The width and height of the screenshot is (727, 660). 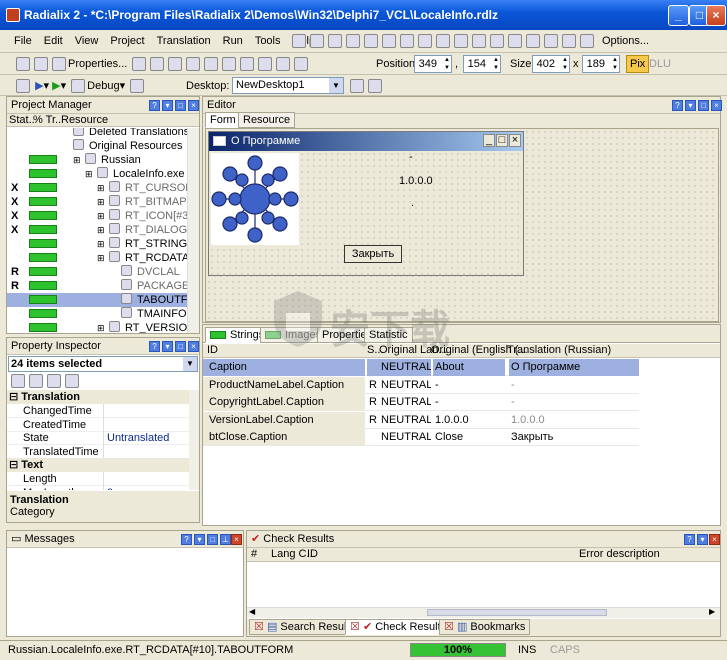 I want to click on tree-row: X ⊞ RT_BITMAP[#2], so click(x=97, y=202).